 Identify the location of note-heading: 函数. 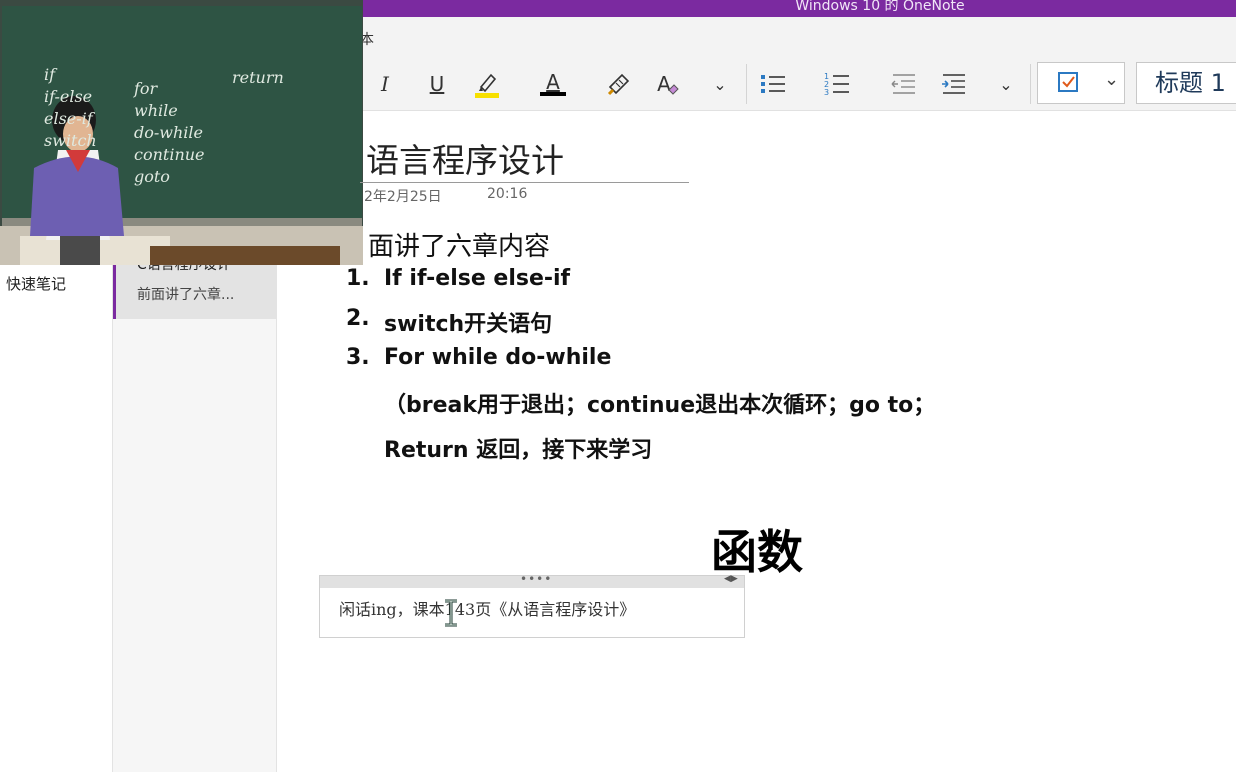
(757, 549).